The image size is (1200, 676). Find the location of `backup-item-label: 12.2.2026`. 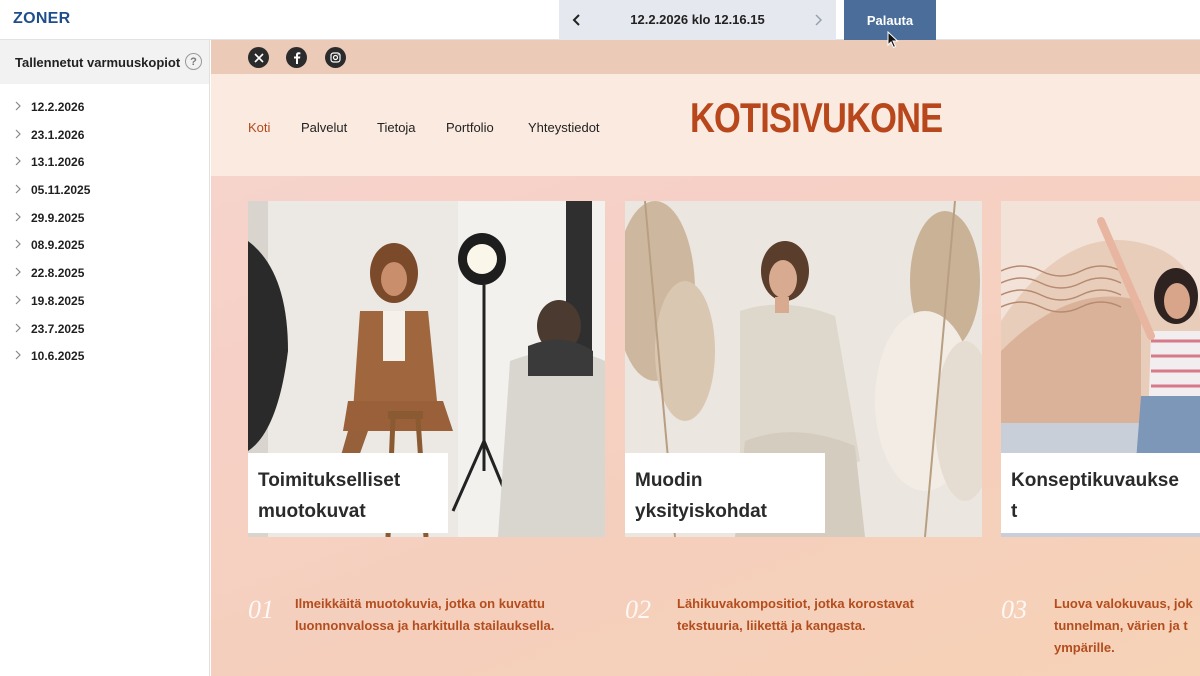

backup-item-label: 12.2.2026 is located at coordinates (58, 107).